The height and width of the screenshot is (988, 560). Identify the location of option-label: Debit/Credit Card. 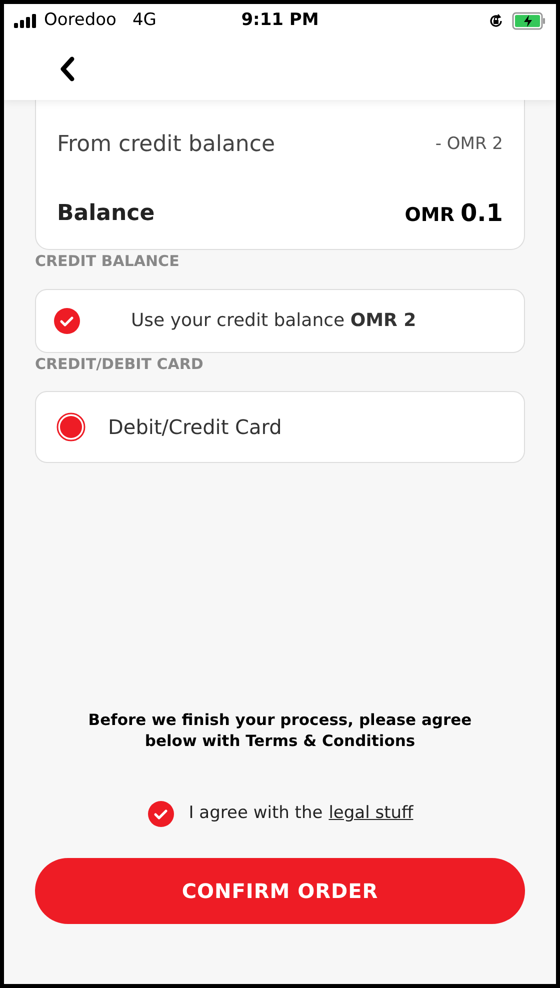
(195, 427).